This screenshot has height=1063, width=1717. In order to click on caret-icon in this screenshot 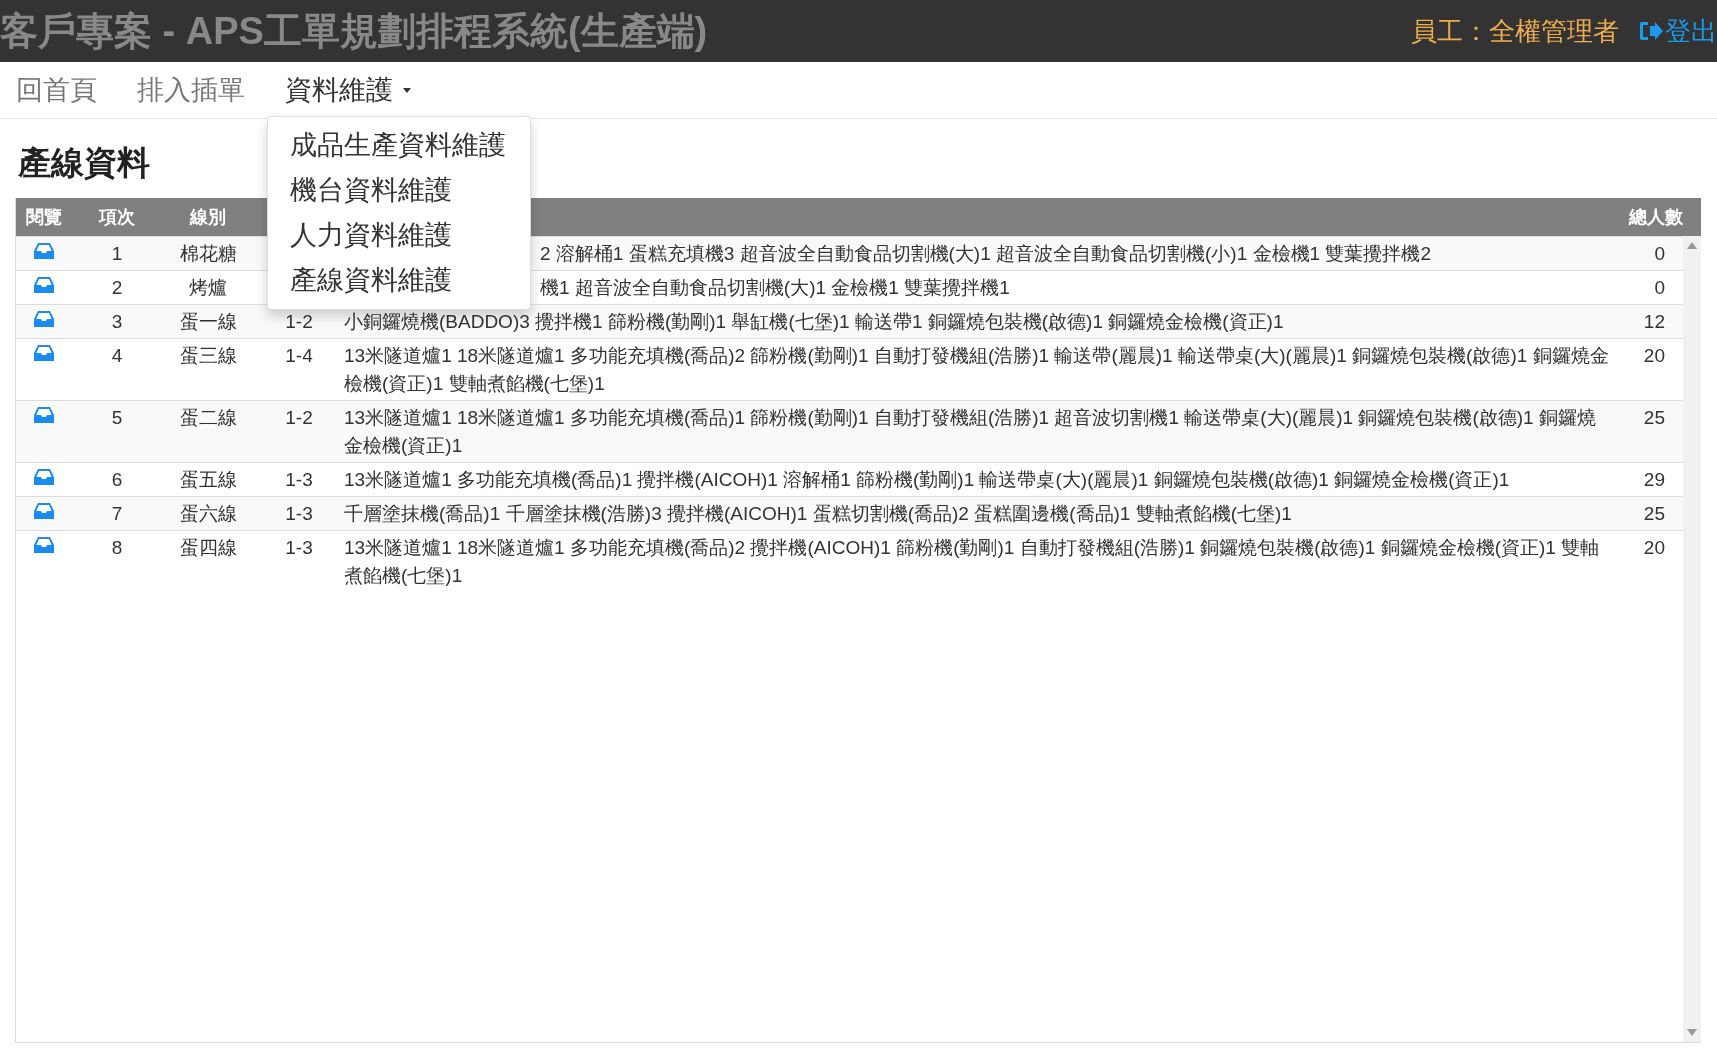, I will do `click(407, 90)`.